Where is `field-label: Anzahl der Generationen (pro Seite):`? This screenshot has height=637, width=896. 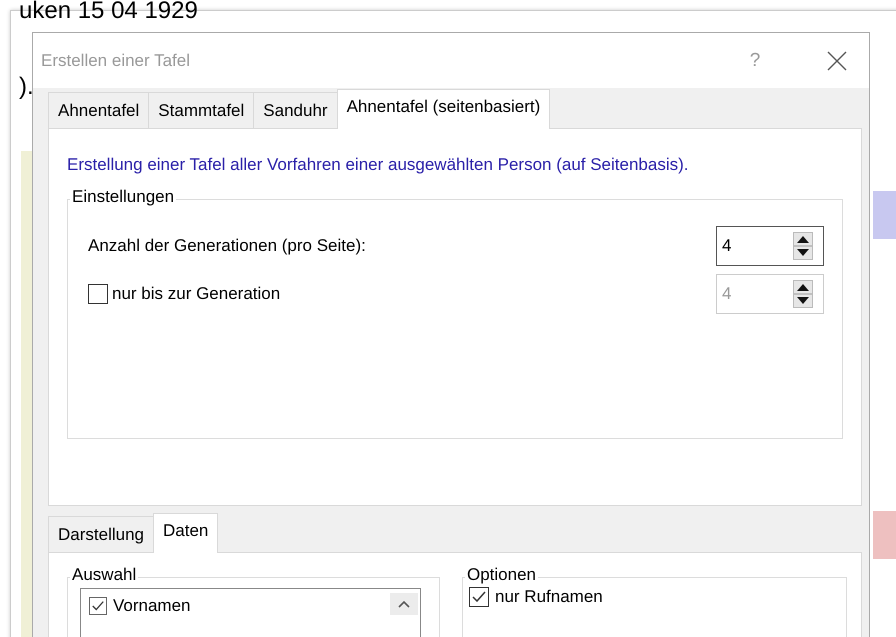 field-label: Anzahl der Generationen (pro Seite): is located at coordinates (227, 246).